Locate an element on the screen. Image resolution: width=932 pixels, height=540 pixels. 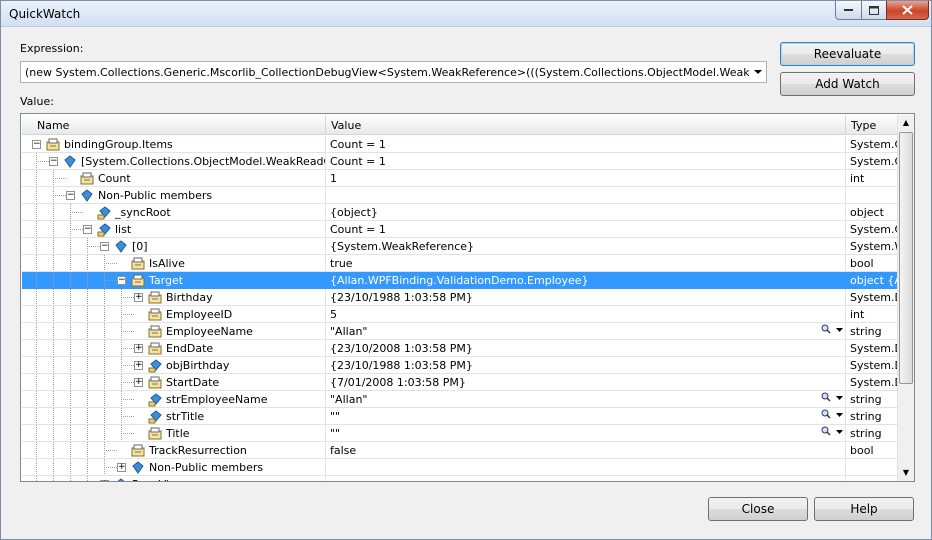
name-cell: _syncRoot is located at coordinates (174, 212).